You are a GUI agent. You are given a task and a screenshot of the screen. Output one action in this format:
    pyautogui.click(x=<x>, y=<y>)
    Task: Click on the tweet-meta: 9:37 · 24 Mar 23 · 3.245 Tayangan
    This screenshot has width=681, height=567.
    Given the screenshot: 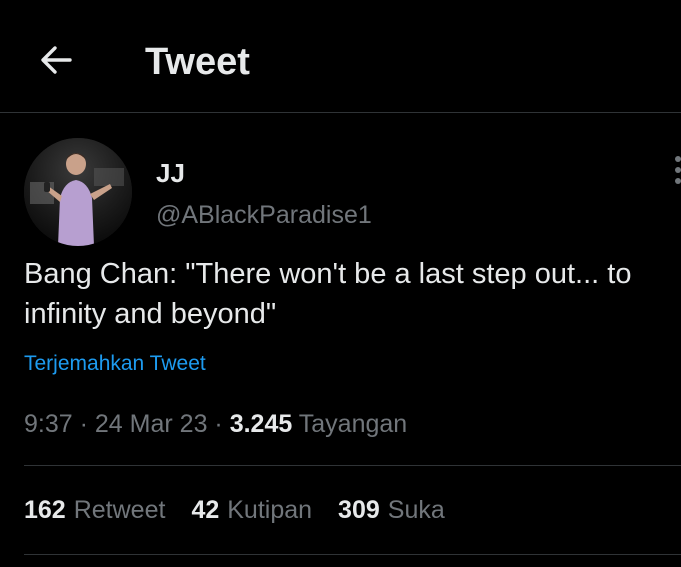 What is the action you would take?
    pyautogui.click(x=215, y=424)
    